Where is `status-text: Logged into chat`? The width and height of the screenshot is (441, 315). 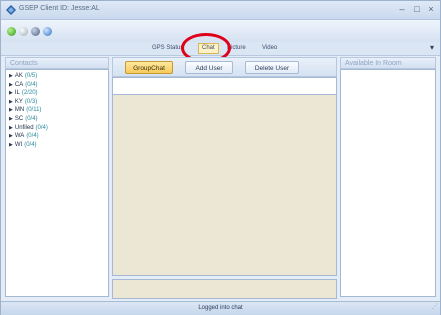 status-text: Logged into chat is located at coordinates (220, 308).